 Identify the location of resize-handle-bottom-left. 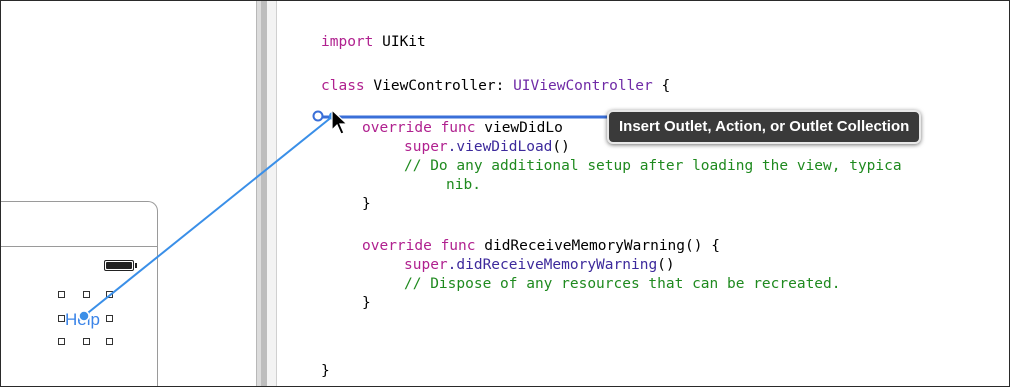
(61, 341).